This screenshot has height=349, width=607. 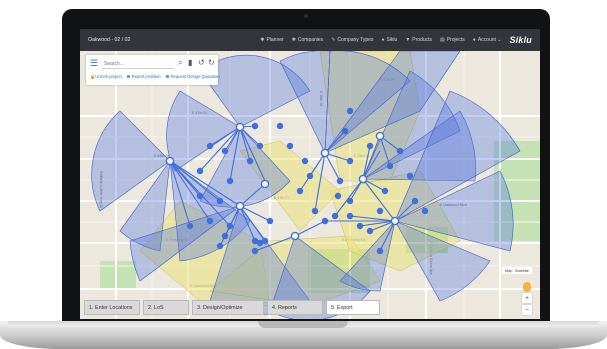 I want to click on nav-companies: ✱ Companies, so click(x=308, y=40).